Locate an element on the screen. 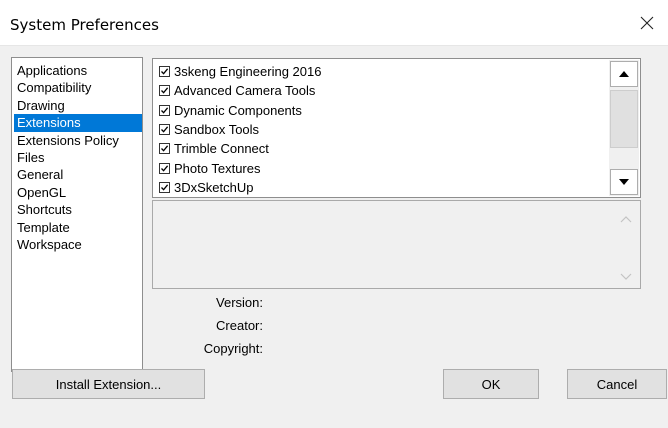 Image resolution: width=668 pixels, height=428 pixels. extension-item: Sandbox Tools is located at coordinates (240, 129).